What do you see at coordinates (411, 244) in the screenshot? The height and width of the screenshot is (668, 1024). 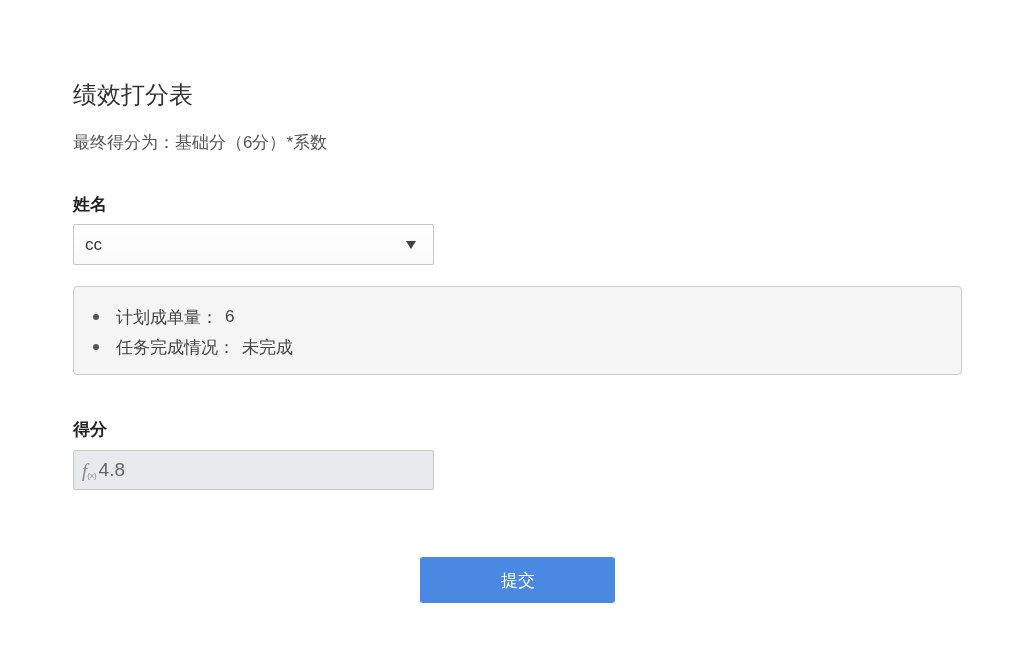 I see `caret-icon` at bounding box center [411, 244].